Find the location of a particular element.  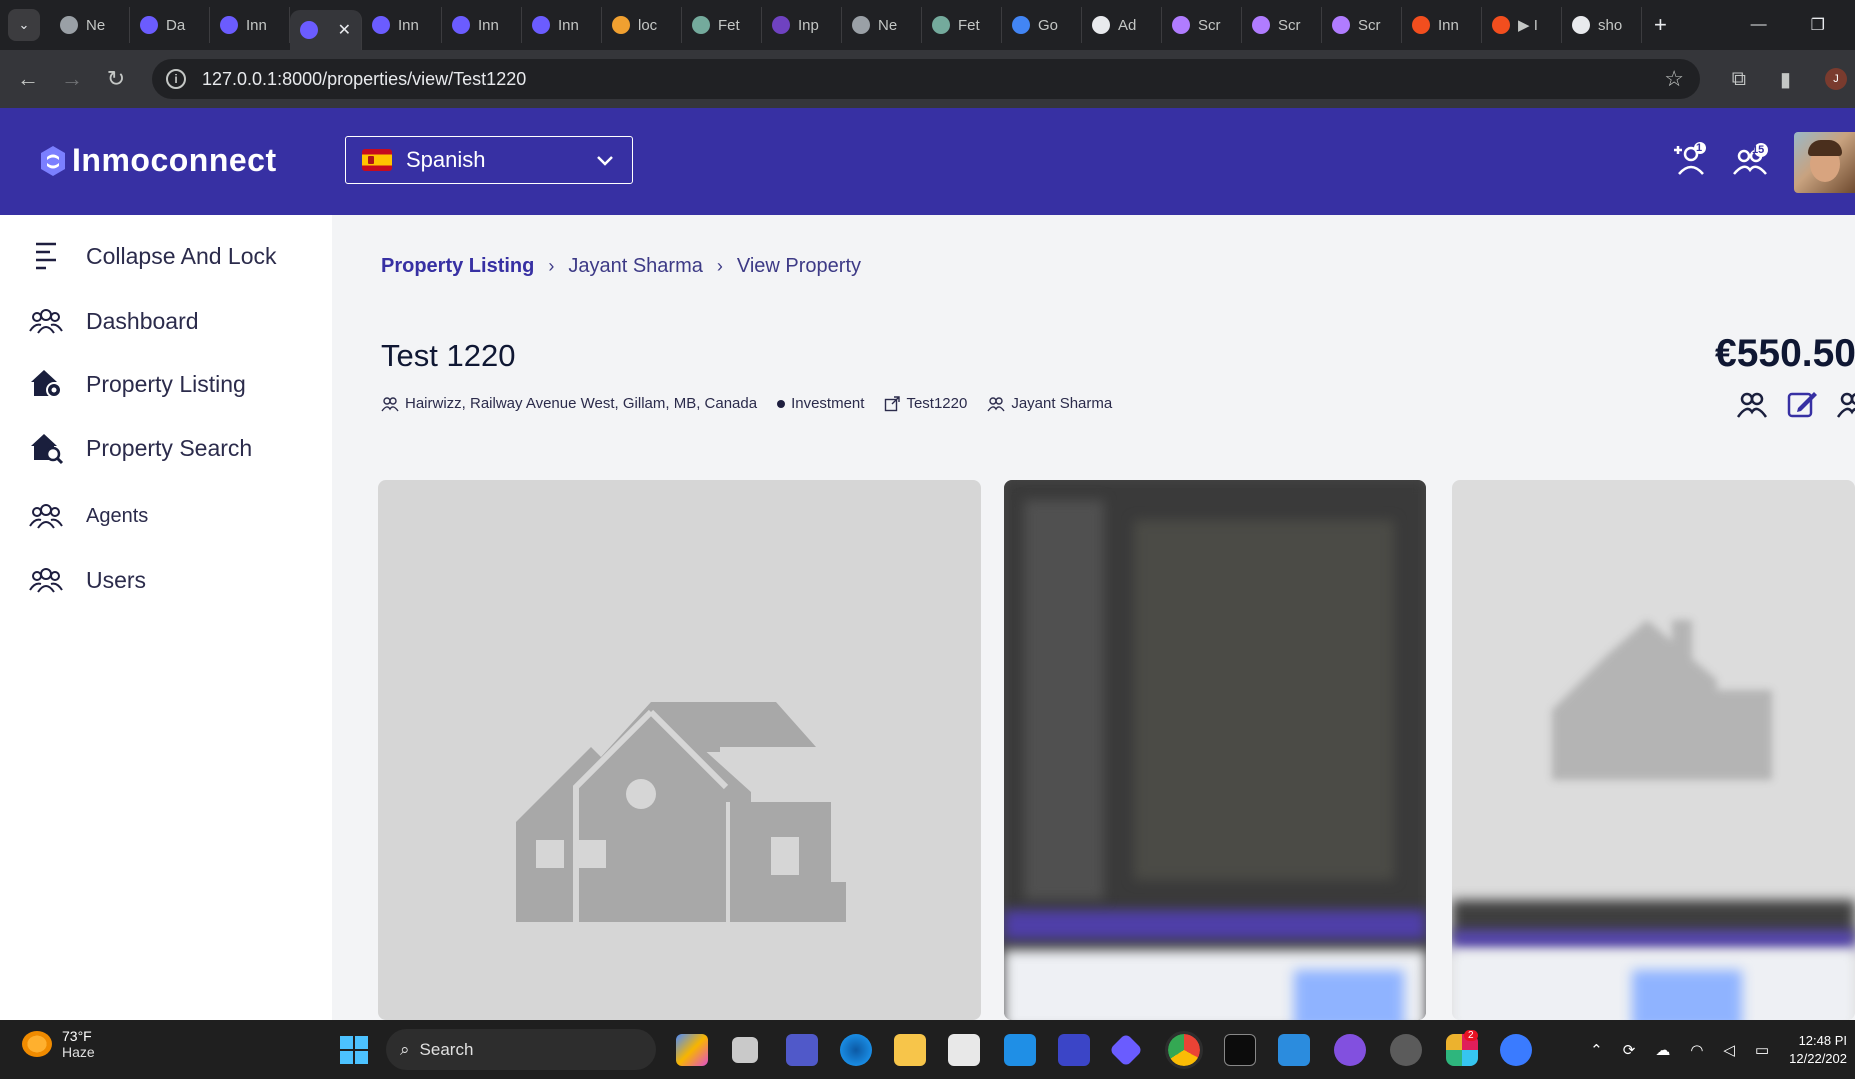

restore-button: ❐ is located at coordinates (1818, 25).